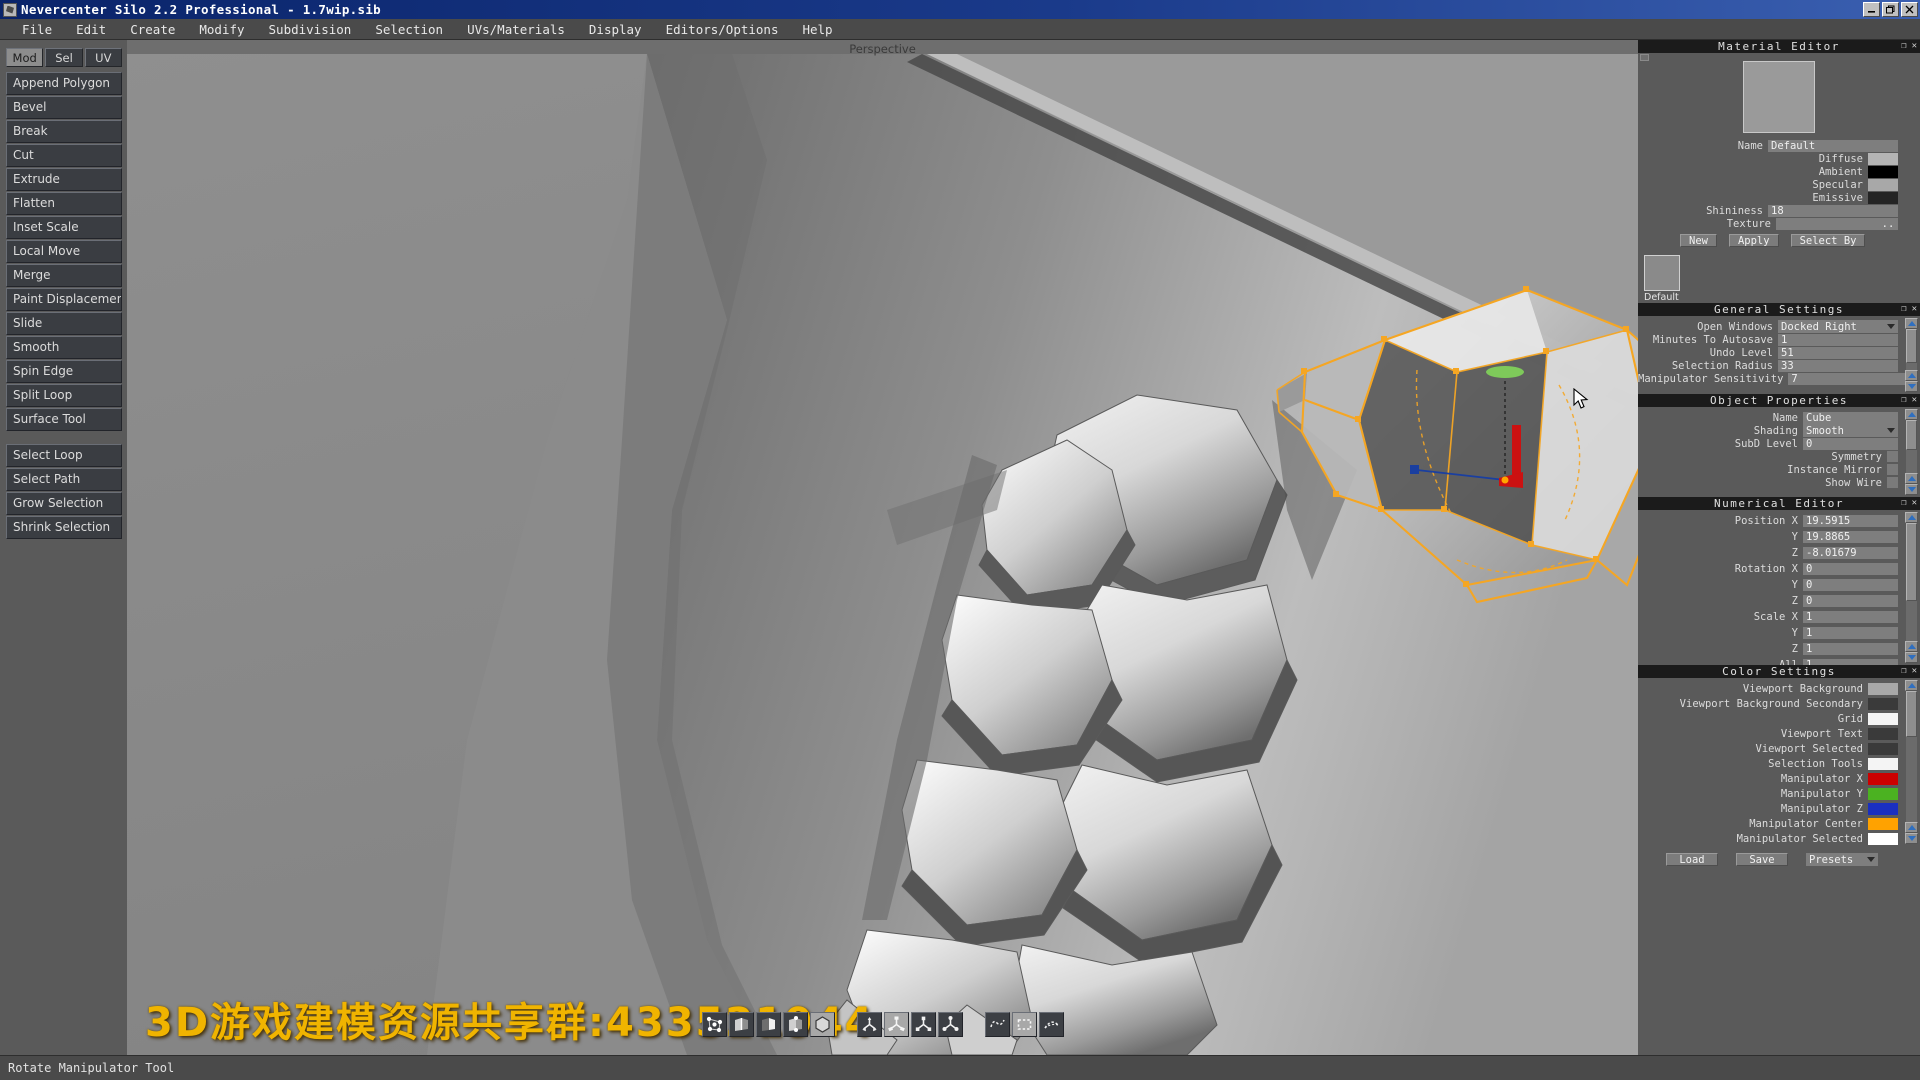 This screenshot has width=1920, height=1080. What do you see at coordinates (1850, 443) in the screenshot?
I see `object-subd-level-field: 0` at bounding box center [1850, 443].